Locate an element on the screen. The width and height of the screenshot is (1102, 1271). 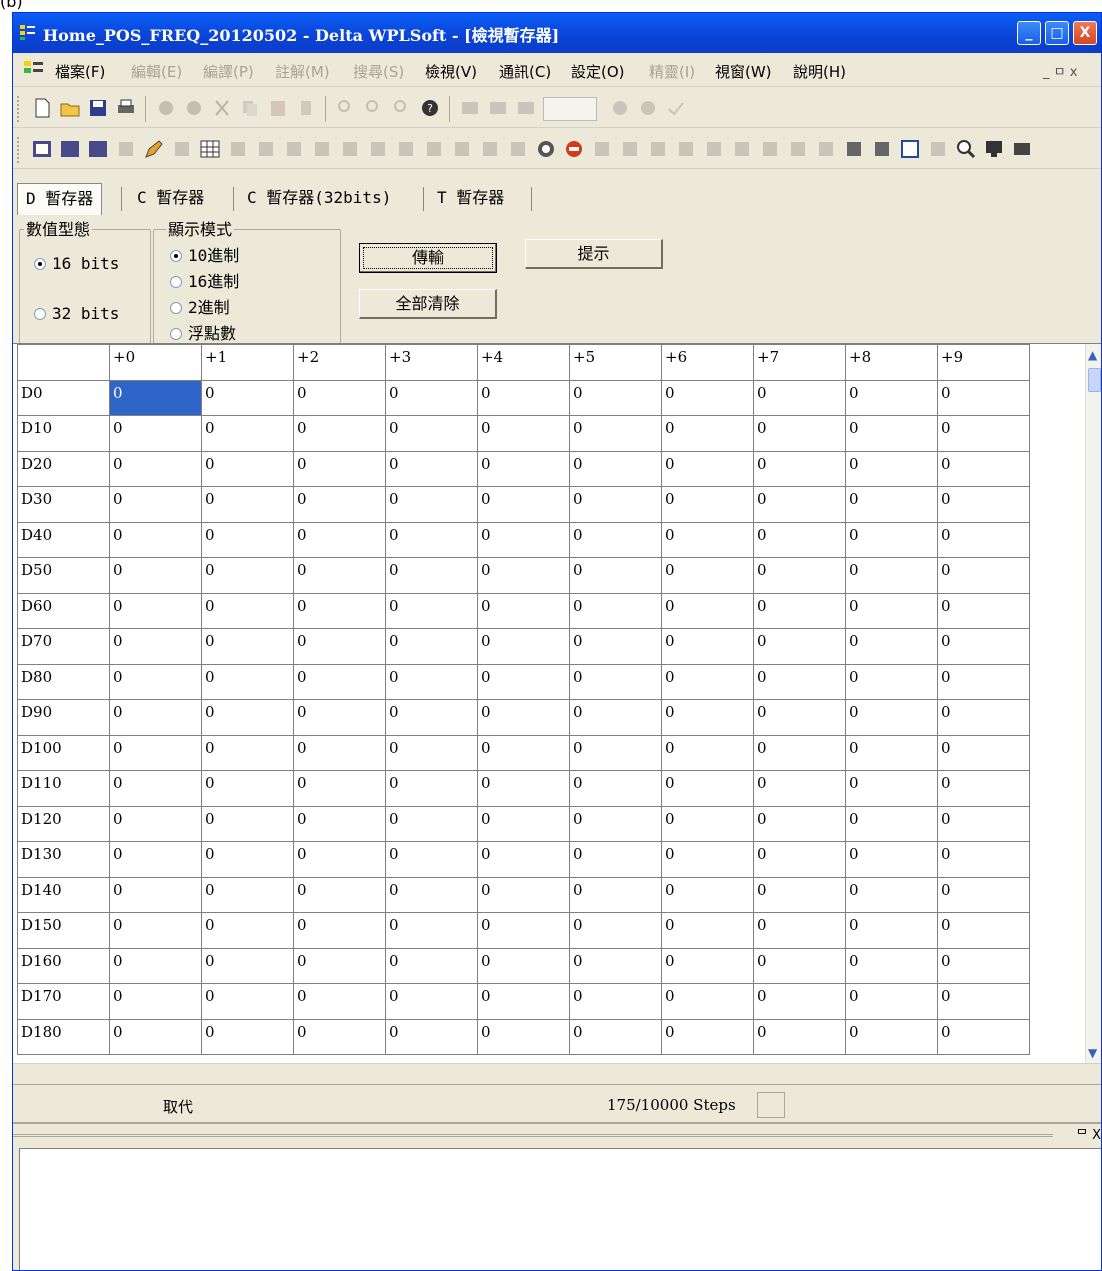
transfer-button: 傳輸 is located at coordinates (428, 258).